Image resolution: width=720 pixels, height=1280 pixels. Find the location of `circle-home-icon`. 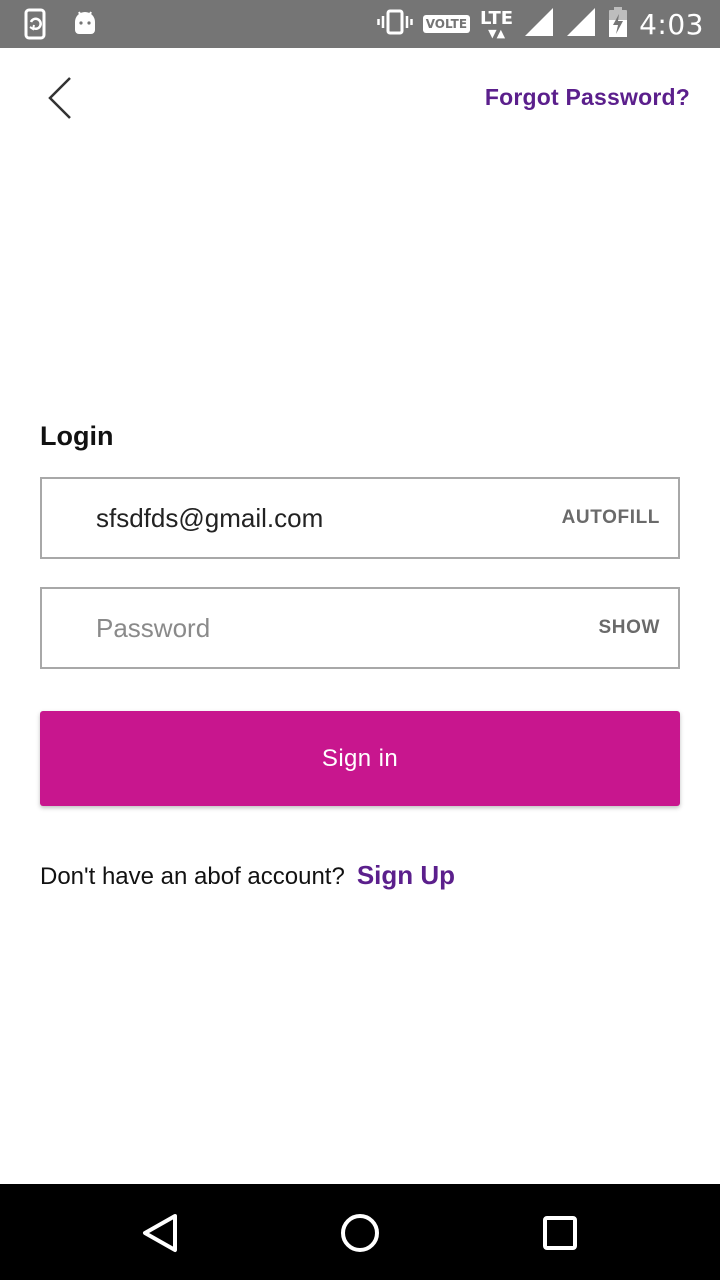

circle-home-icon is located at coordinates (360, 1233).